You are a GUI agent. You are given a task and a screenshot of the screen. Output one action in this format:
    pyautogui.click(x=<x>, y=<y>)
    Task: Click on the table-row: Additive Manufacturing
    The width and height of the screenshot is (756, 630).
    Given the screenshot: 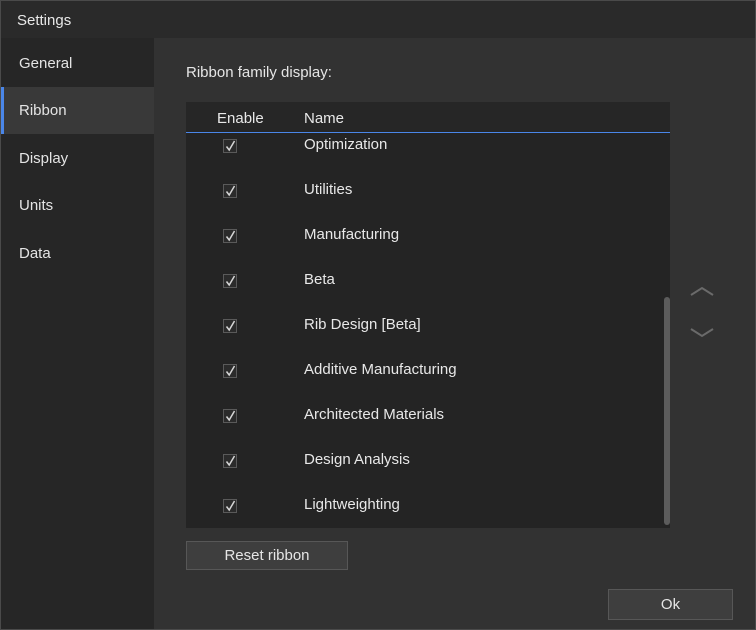 What is the action you would take?
    pyautogui.click(x=424, y=385)
    